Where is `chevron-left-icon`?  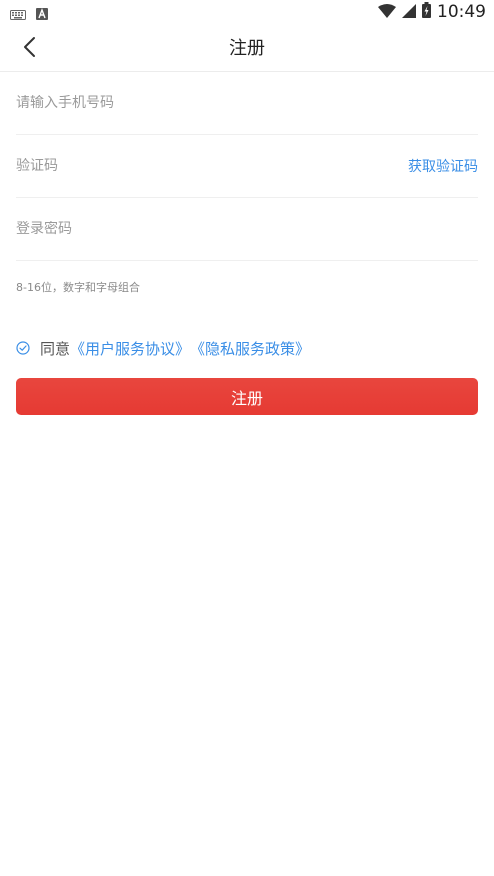 chevron-left-icon is located at coordinates (29, 49).